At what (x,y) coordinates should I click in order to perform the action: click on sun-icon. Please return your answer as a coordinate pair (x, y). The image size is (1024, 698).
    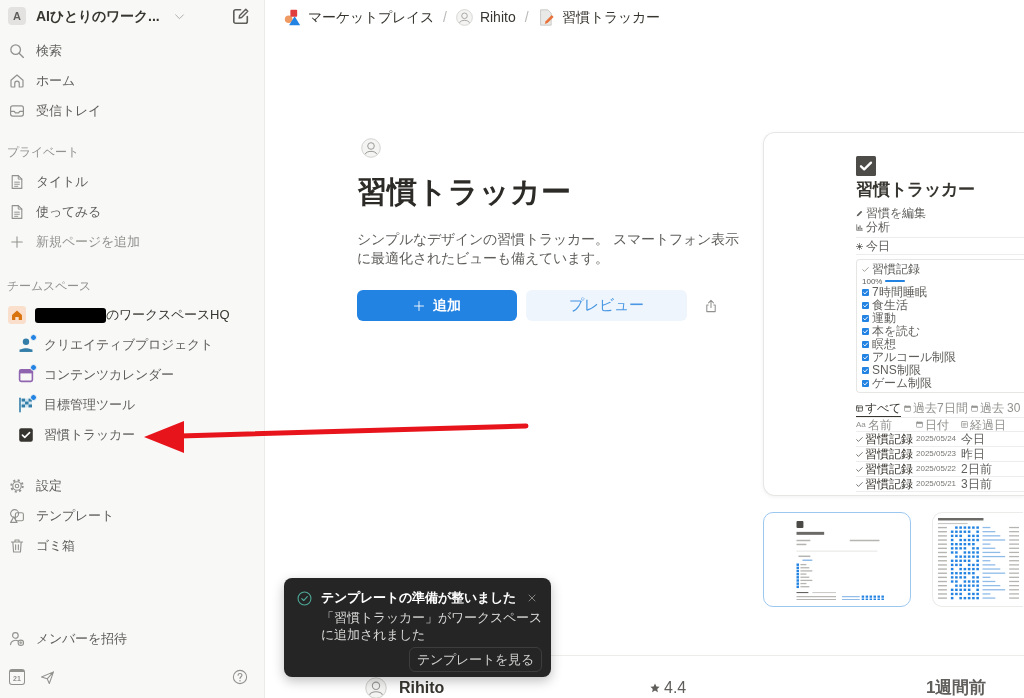
    Looking at the image, I should click on (859, 246).